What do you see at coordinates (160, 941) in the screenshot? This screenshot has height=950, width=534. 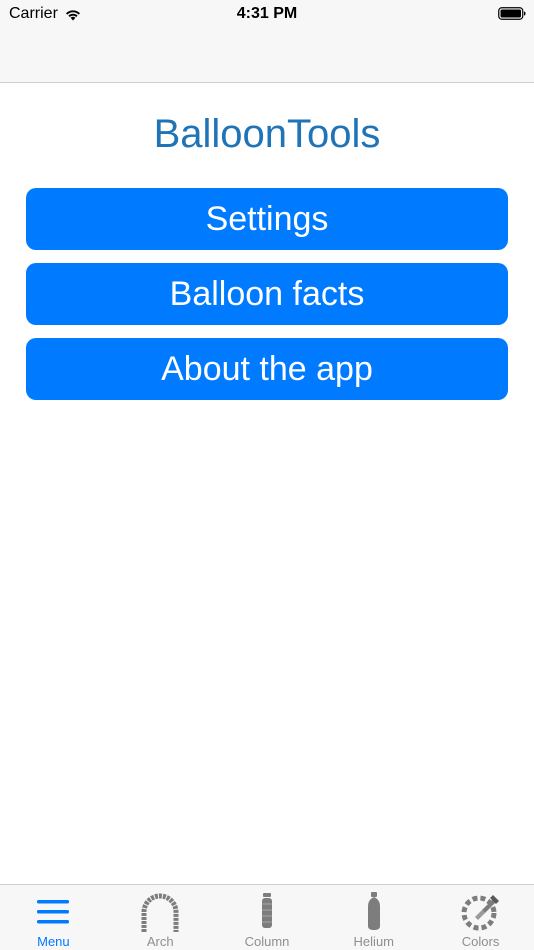 I see `tab-arch-label: Arch` at bounding box center [160, 941].